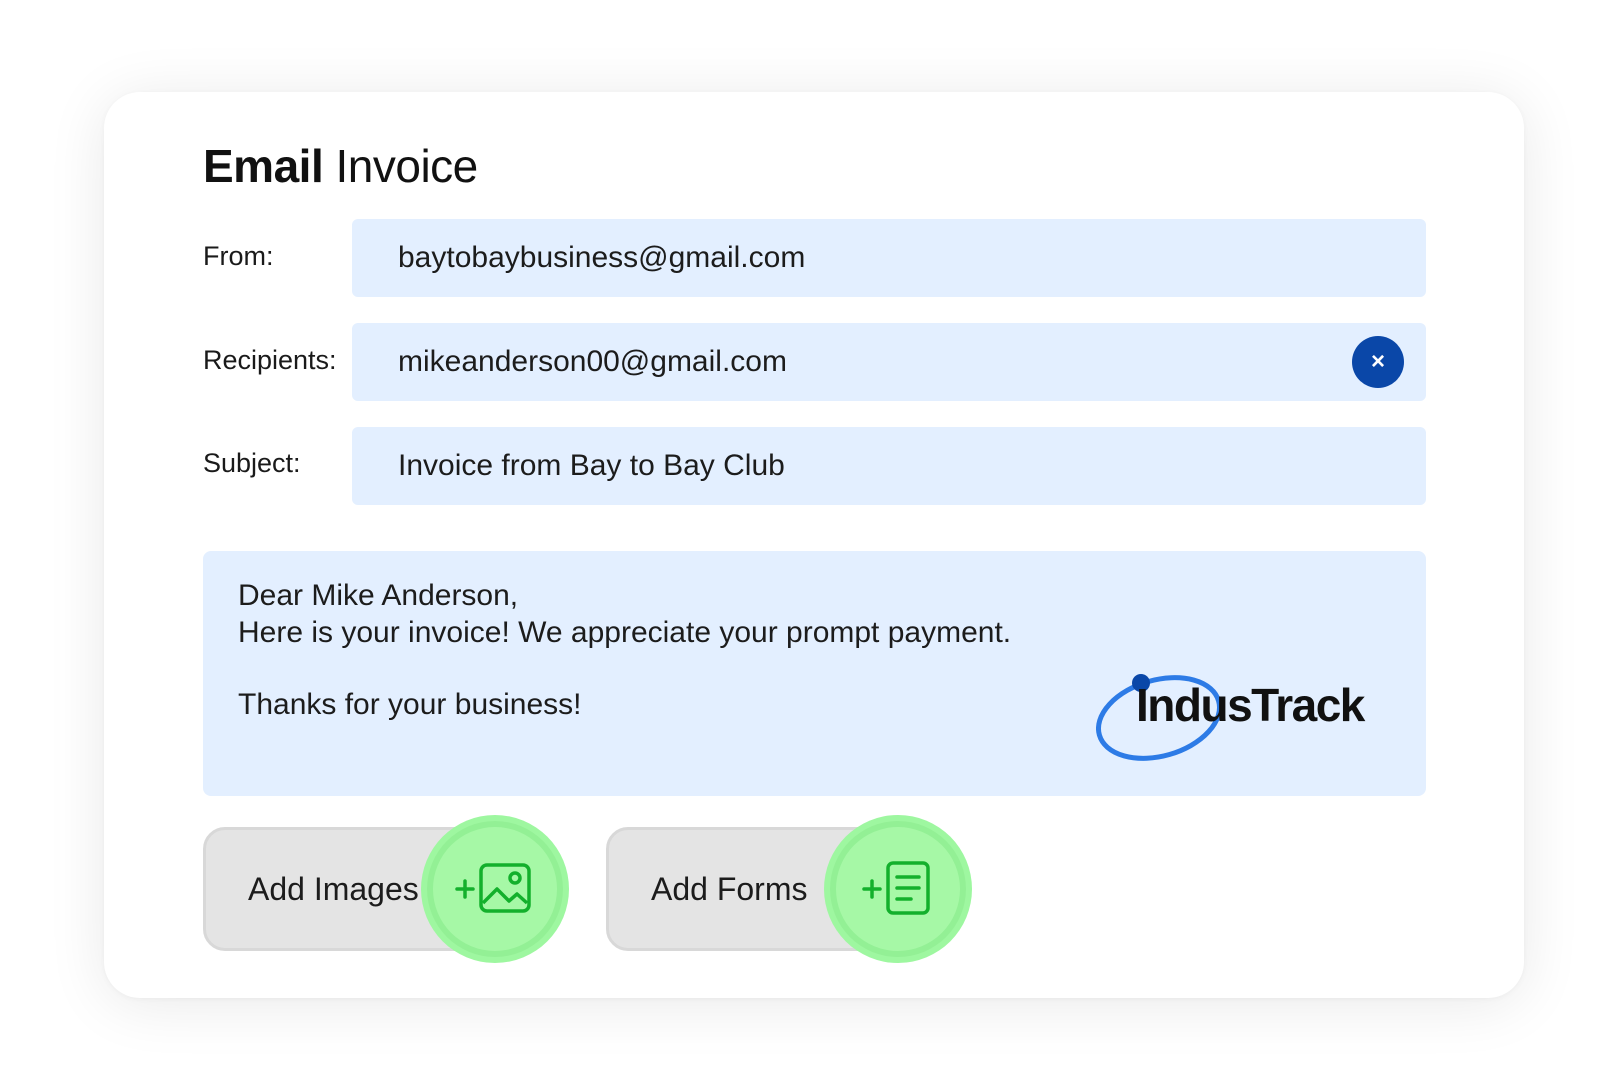  Describe the element at coordinates (592, 361) in the screenshot. I see `recipients-value: mikeanderson00@gmail.com` at that location.